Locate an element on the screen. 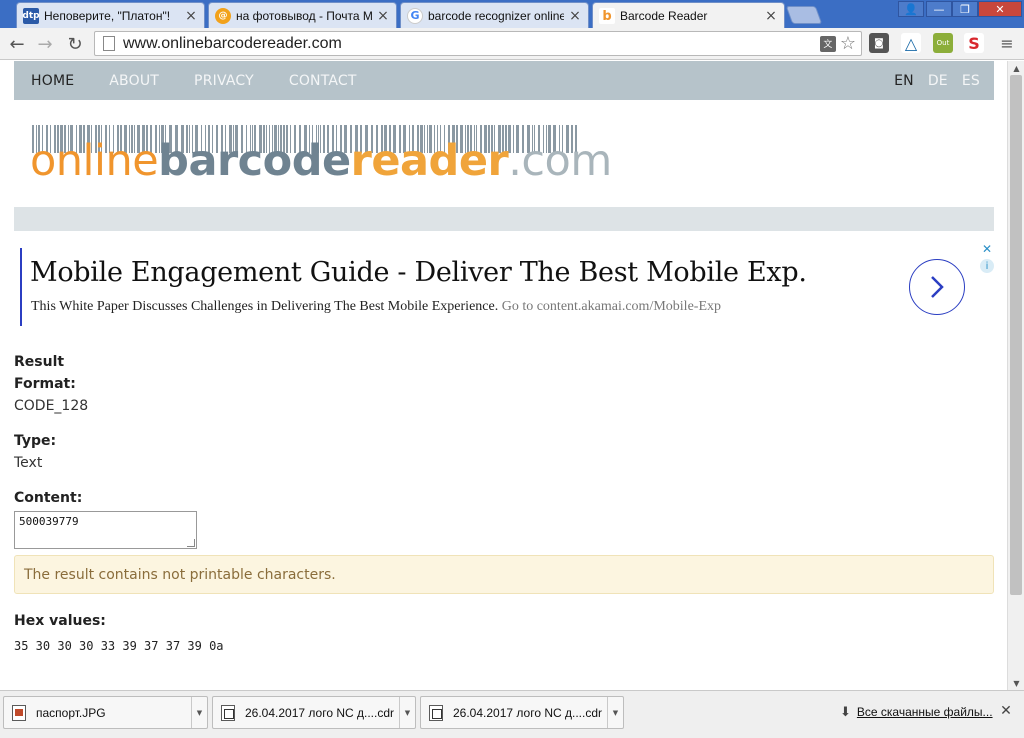 This screenshot has width=1024, height=738. lang-en: EN is located at coordinates (904, 81).